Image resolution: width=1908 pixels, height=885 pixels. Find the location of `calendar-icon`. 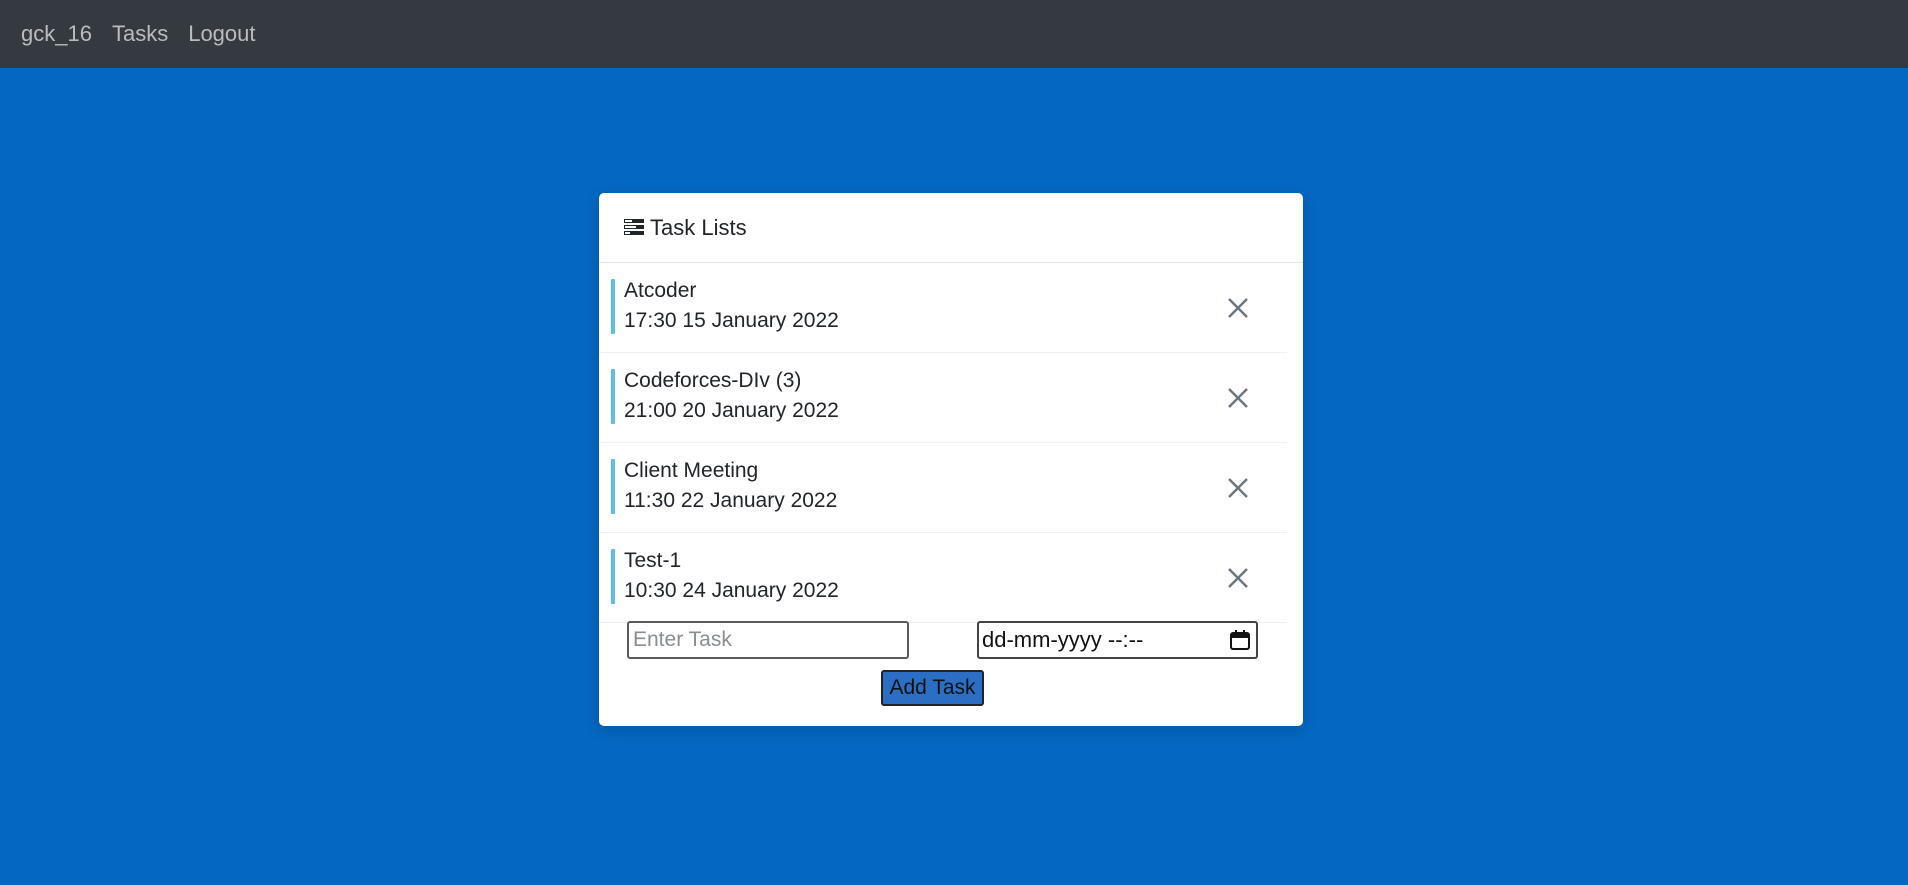

calendar-icon is located at coordinates (1240, 640).